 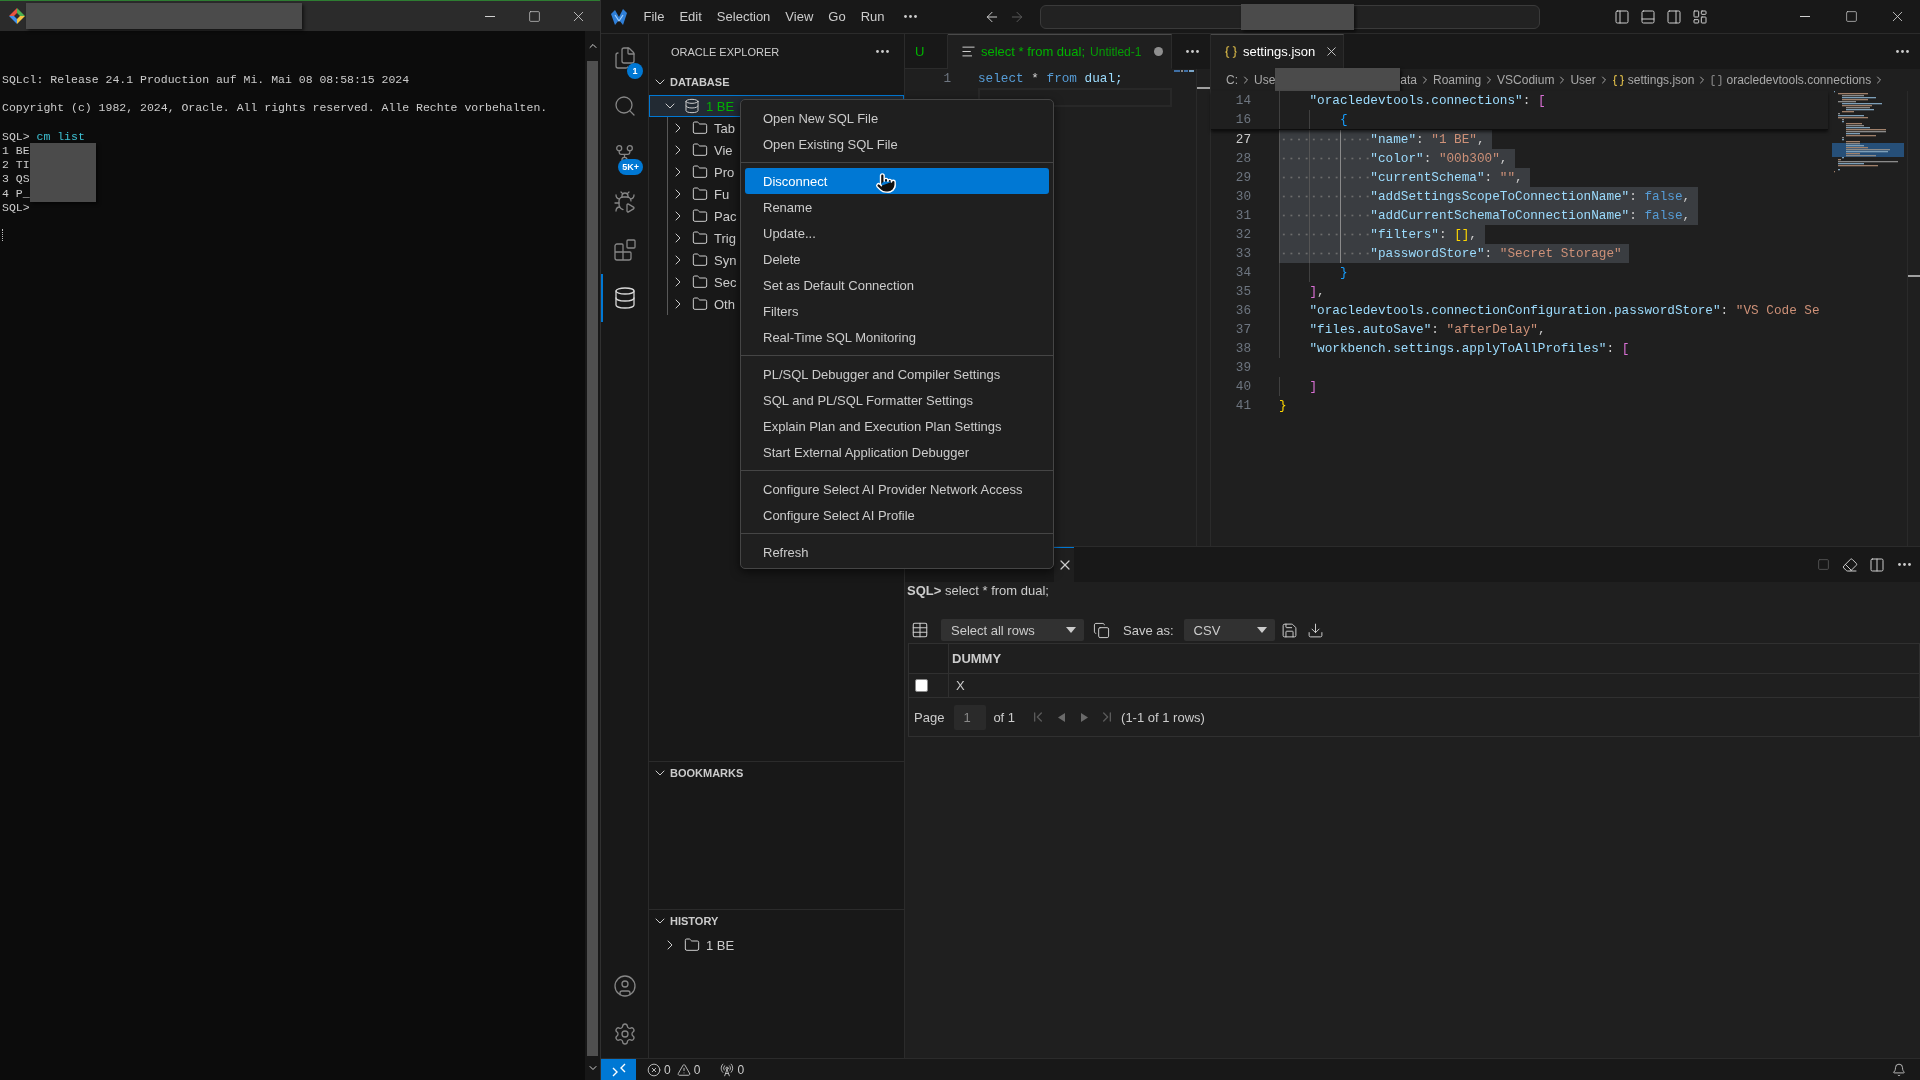 What do you see at coordinates (978, 591) in the screenshot?
I see `query-text: SQL> select * from dual;` at bounding box center [978, 591].